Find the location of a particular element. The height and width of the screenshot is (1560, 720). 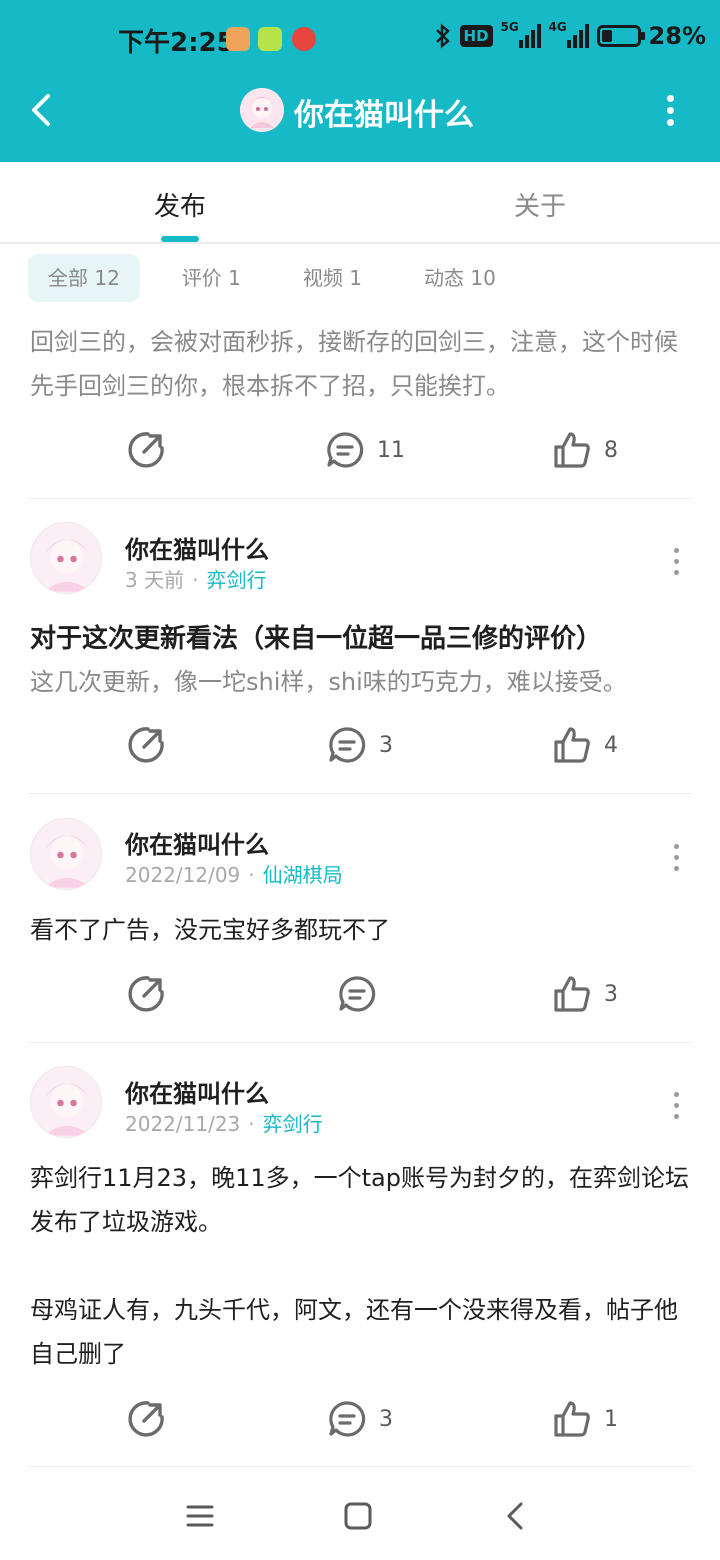

like-count: 1 is located at coordinates (611, 1419).